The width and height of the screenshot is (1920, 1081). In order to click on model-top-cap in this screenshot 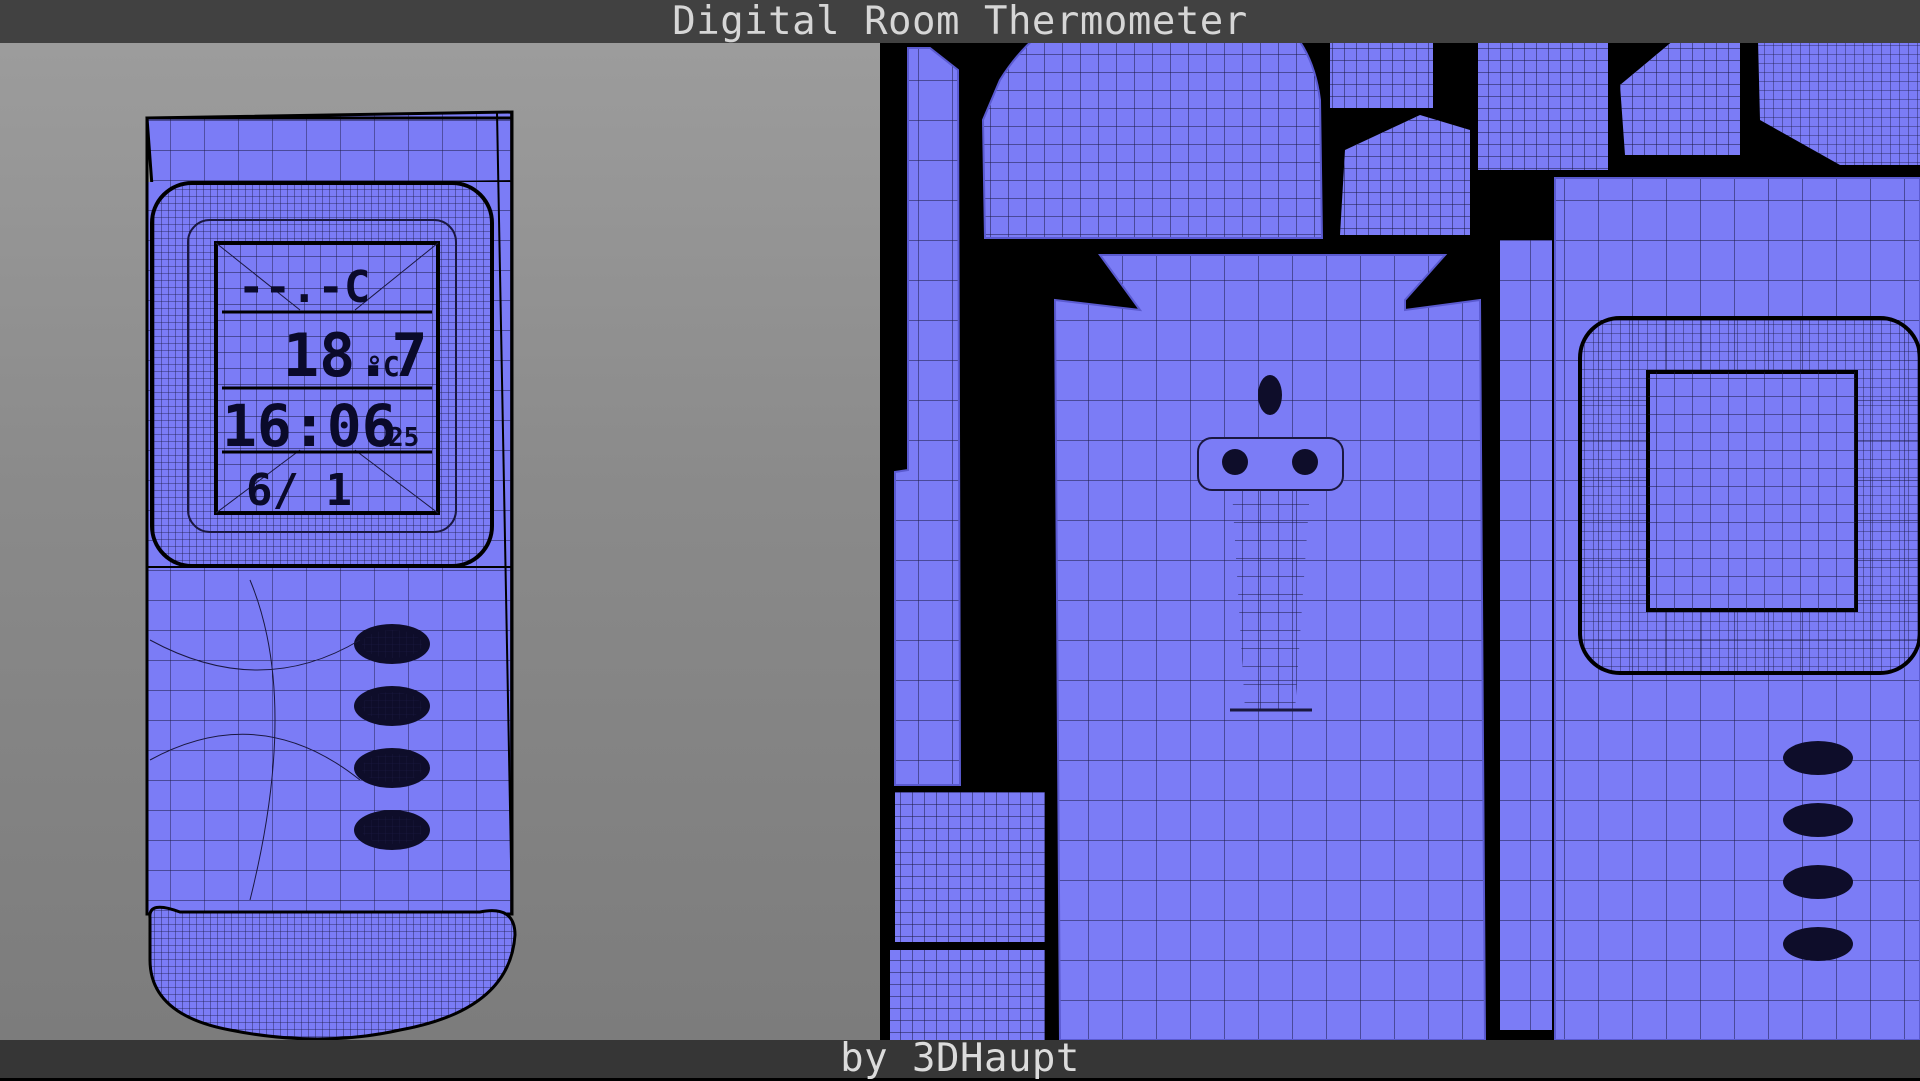, I will do `click(329, 149)`.